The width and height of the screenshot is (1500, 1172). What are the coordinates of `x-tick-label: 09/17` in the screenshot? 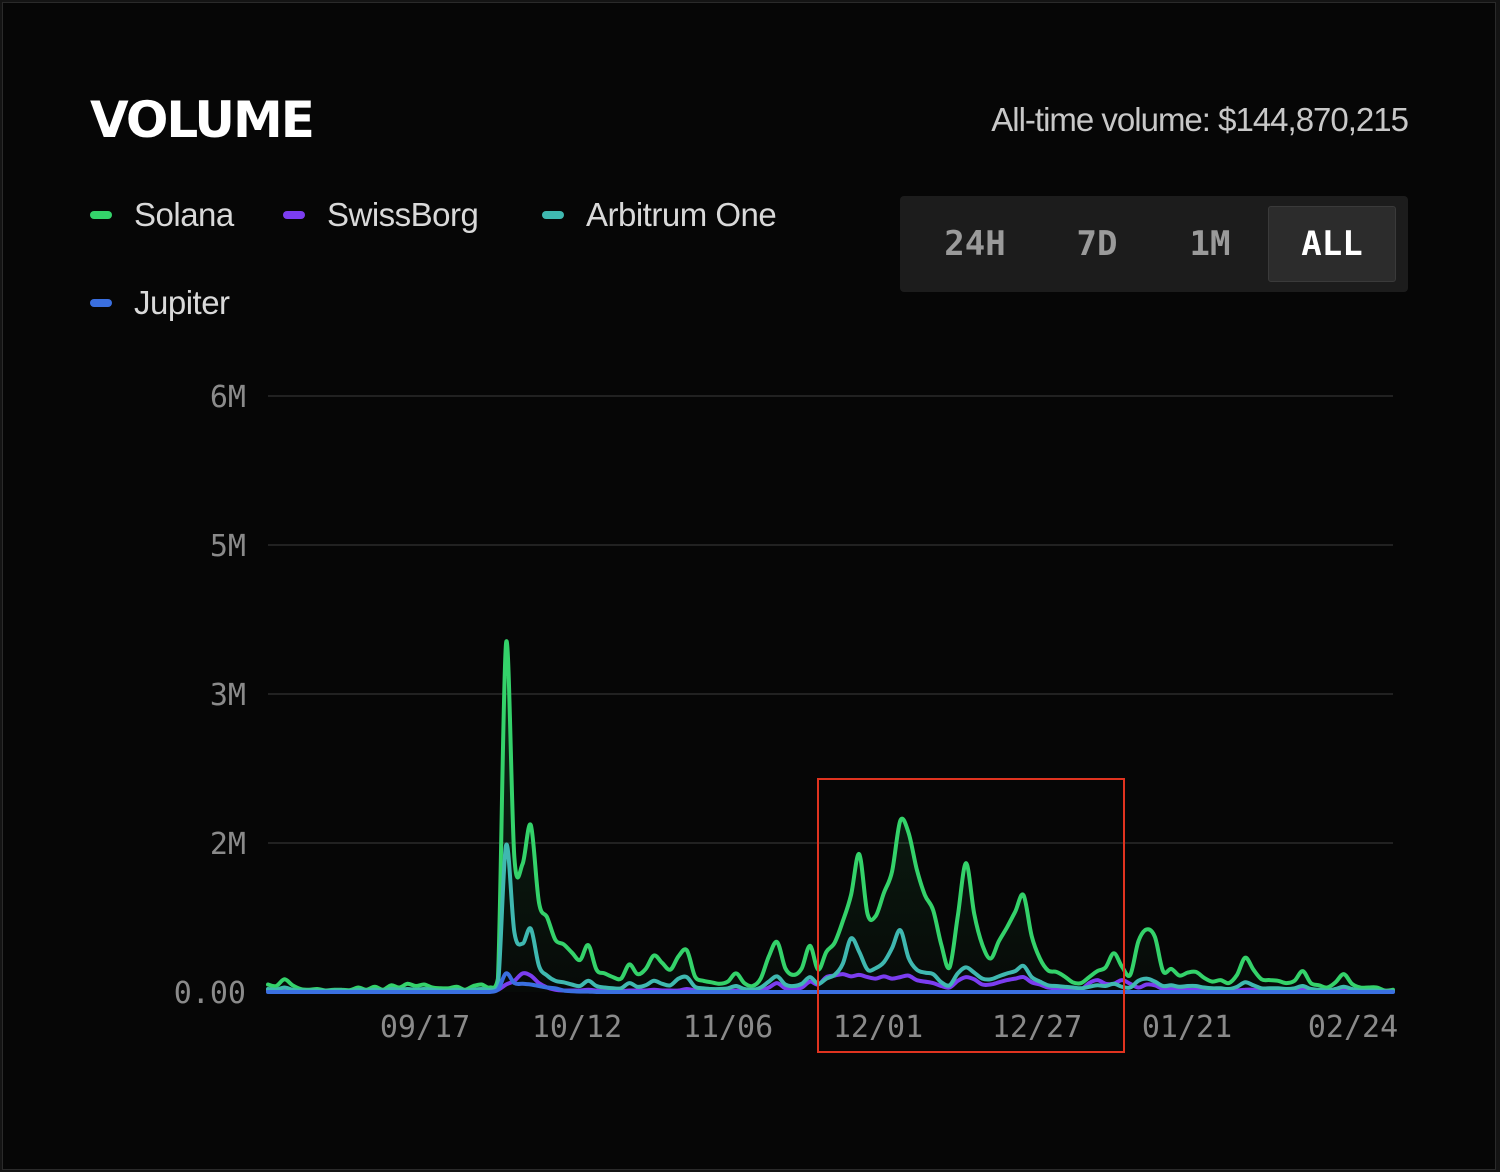 It's located at (425, 1027).